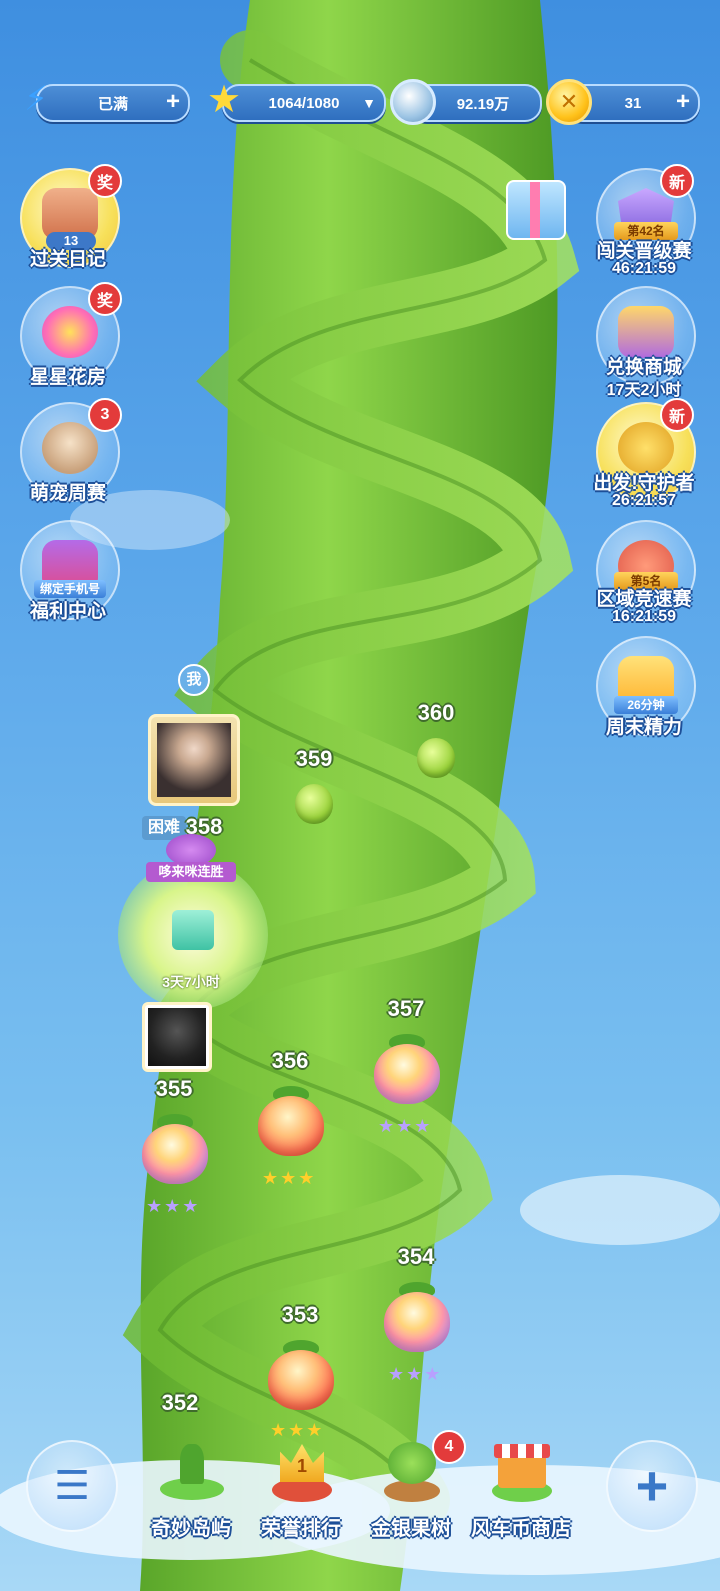 Image resolution: width=720 pixels, height=1591 pixels. What do you see at coordinates (683, 102) in the screenshot?
I see `add-gold-icon: +` at bounding box center [683, 102].